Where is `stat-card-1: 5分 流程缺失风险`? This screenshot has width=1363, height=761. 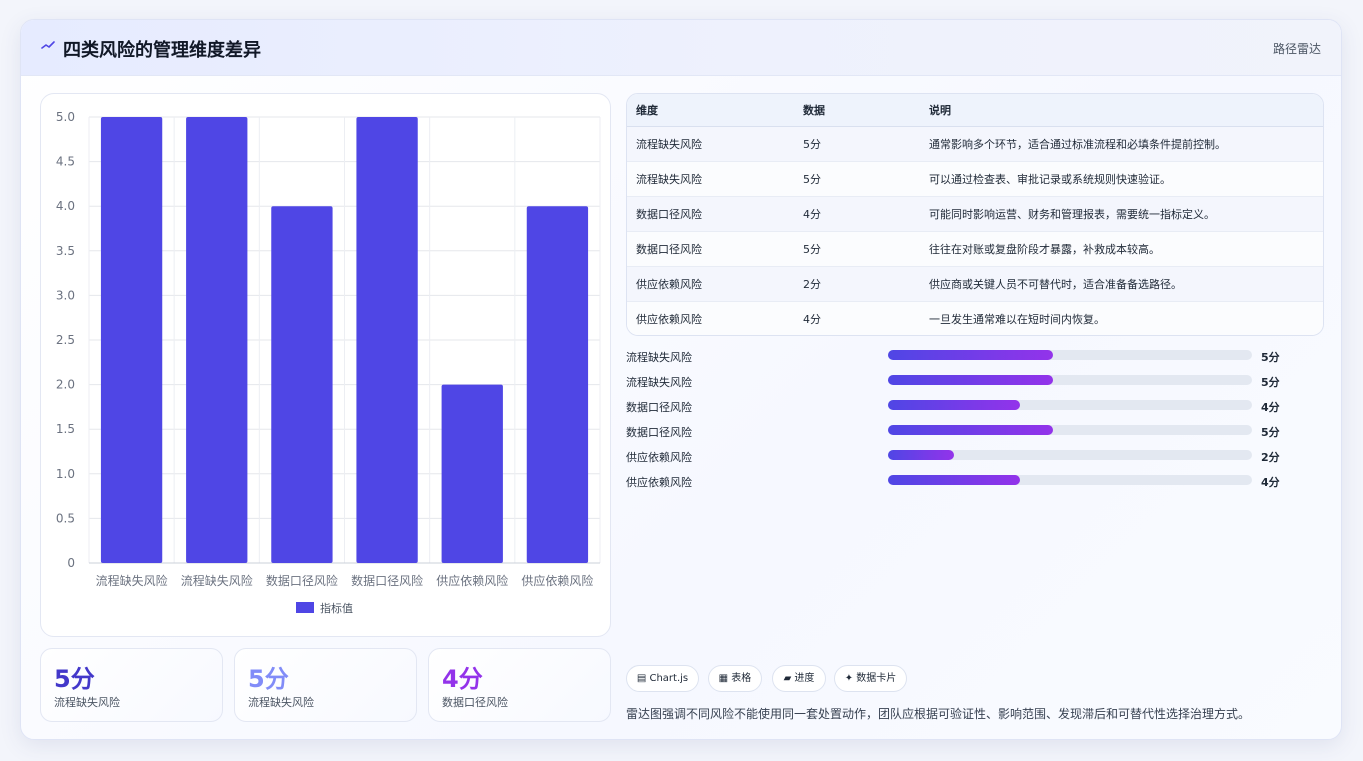 stat-card-1: 5分 流程缺失风险 is located at coordinates (131, 685).